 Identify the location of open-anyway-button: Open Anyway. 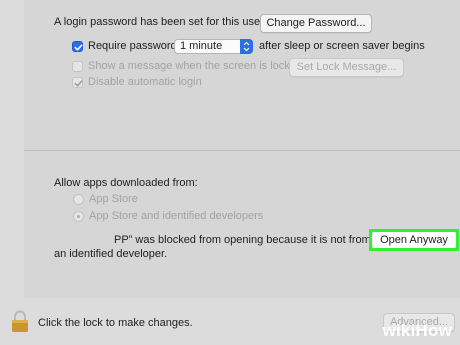
(414, 240).